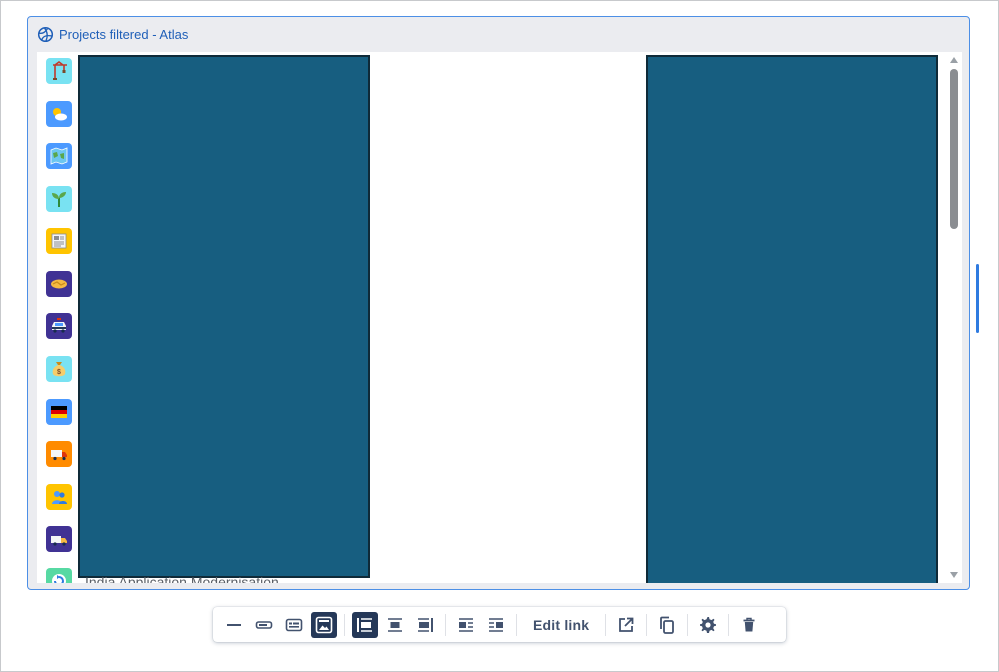 The height and width of the screenshot is (672, 999). Describe the element at coordinates (59, 497) in the screenshot. I see `people-icon` at that location.